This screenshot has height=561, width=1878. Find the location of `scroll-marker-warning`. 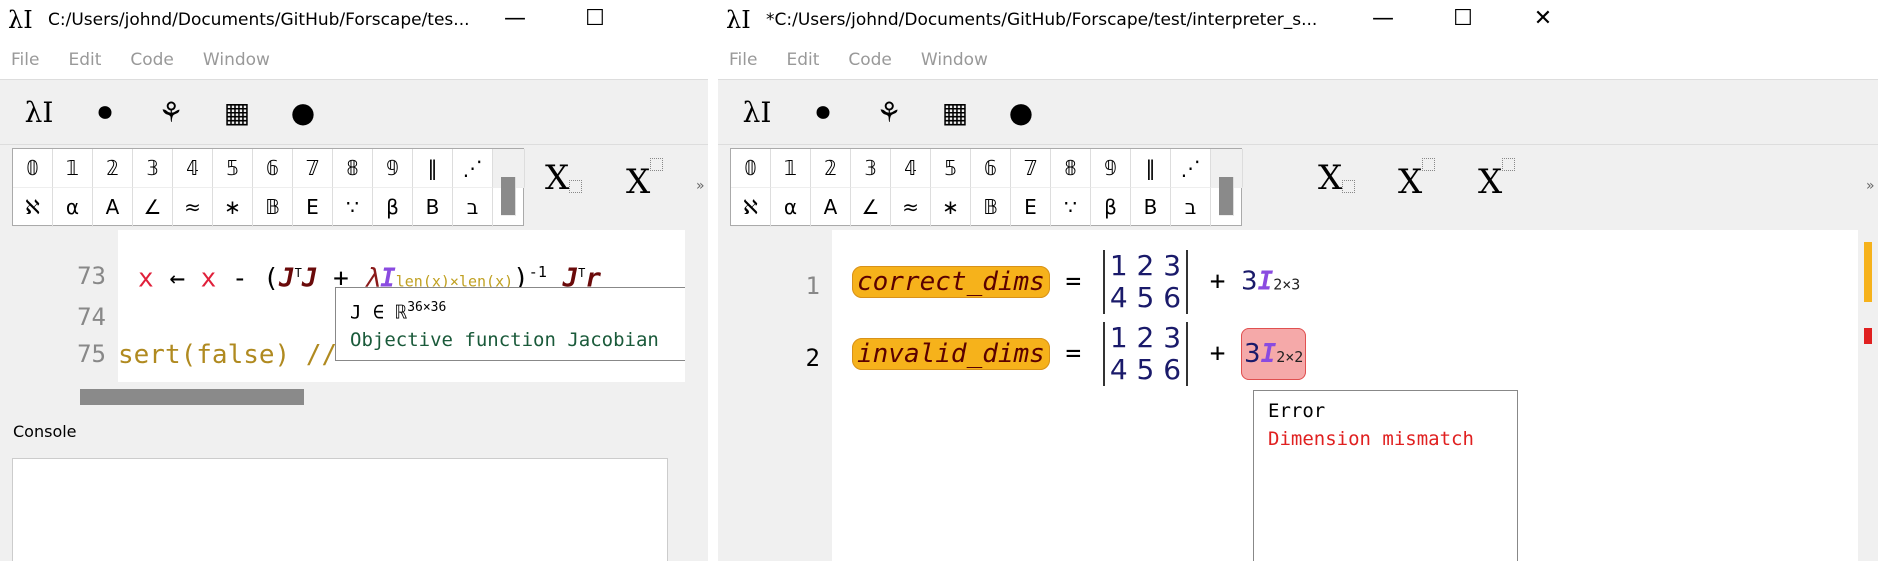

scroll-marker-warning is located at coordinates (1868, 272).